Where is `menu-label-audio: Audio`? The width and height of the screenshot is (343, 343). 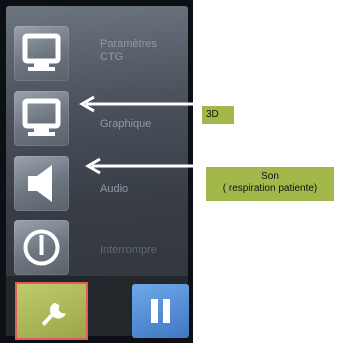 menu-label-audio: Audio is located at coordinates (114, 189).